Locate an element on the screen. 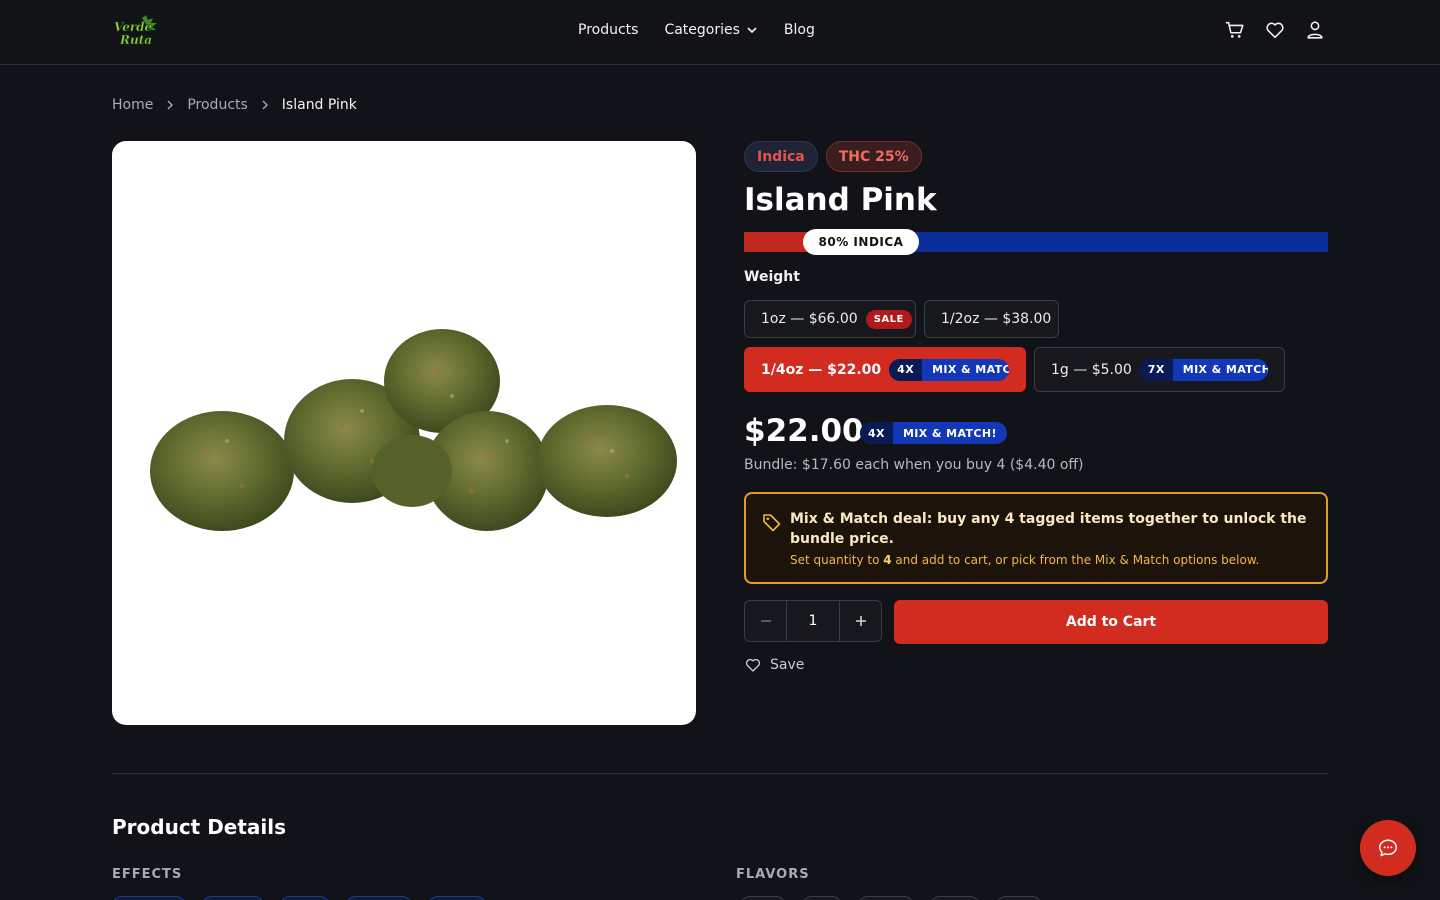  mix-match-count: 7X is located at coordinates (1156, 369).